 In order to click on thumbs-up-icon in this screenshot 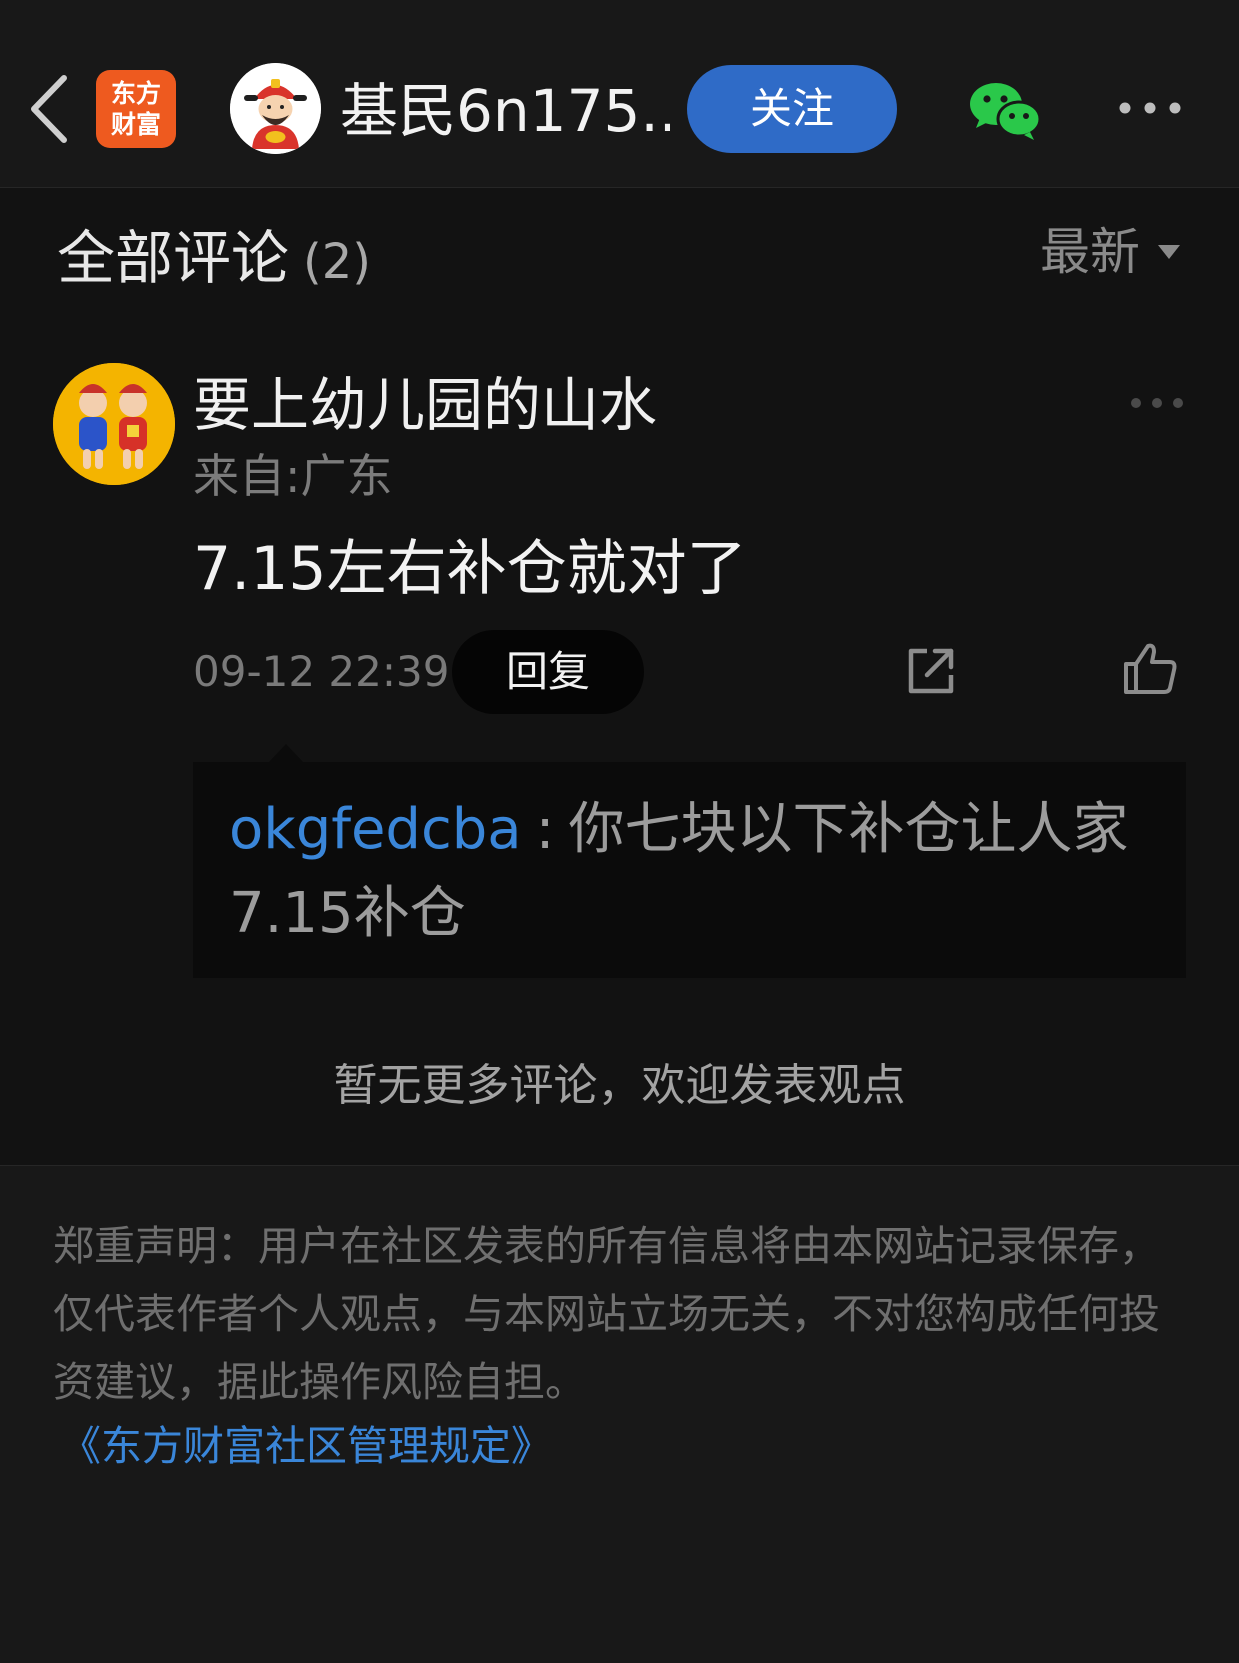, I will do `click(1150, 668)`.